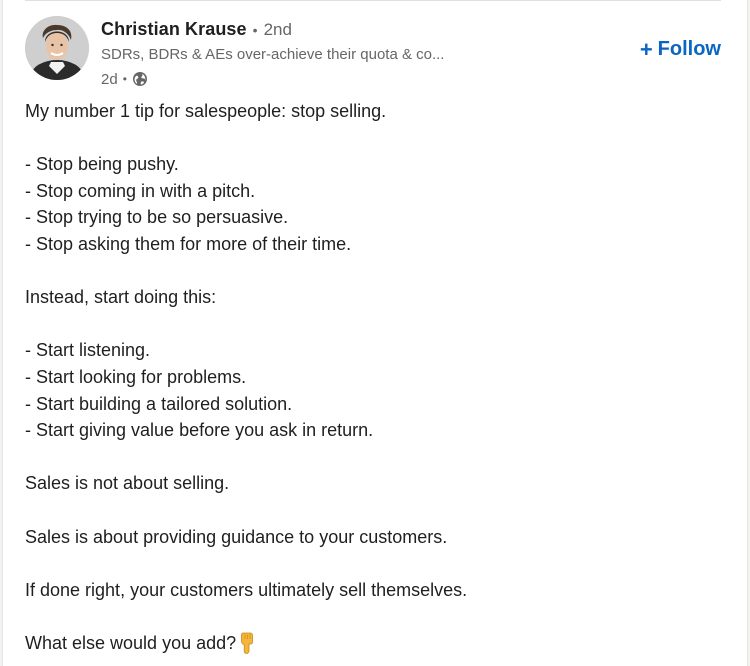  I want to click on pointing-down-hand-icon, so click(247, 643).